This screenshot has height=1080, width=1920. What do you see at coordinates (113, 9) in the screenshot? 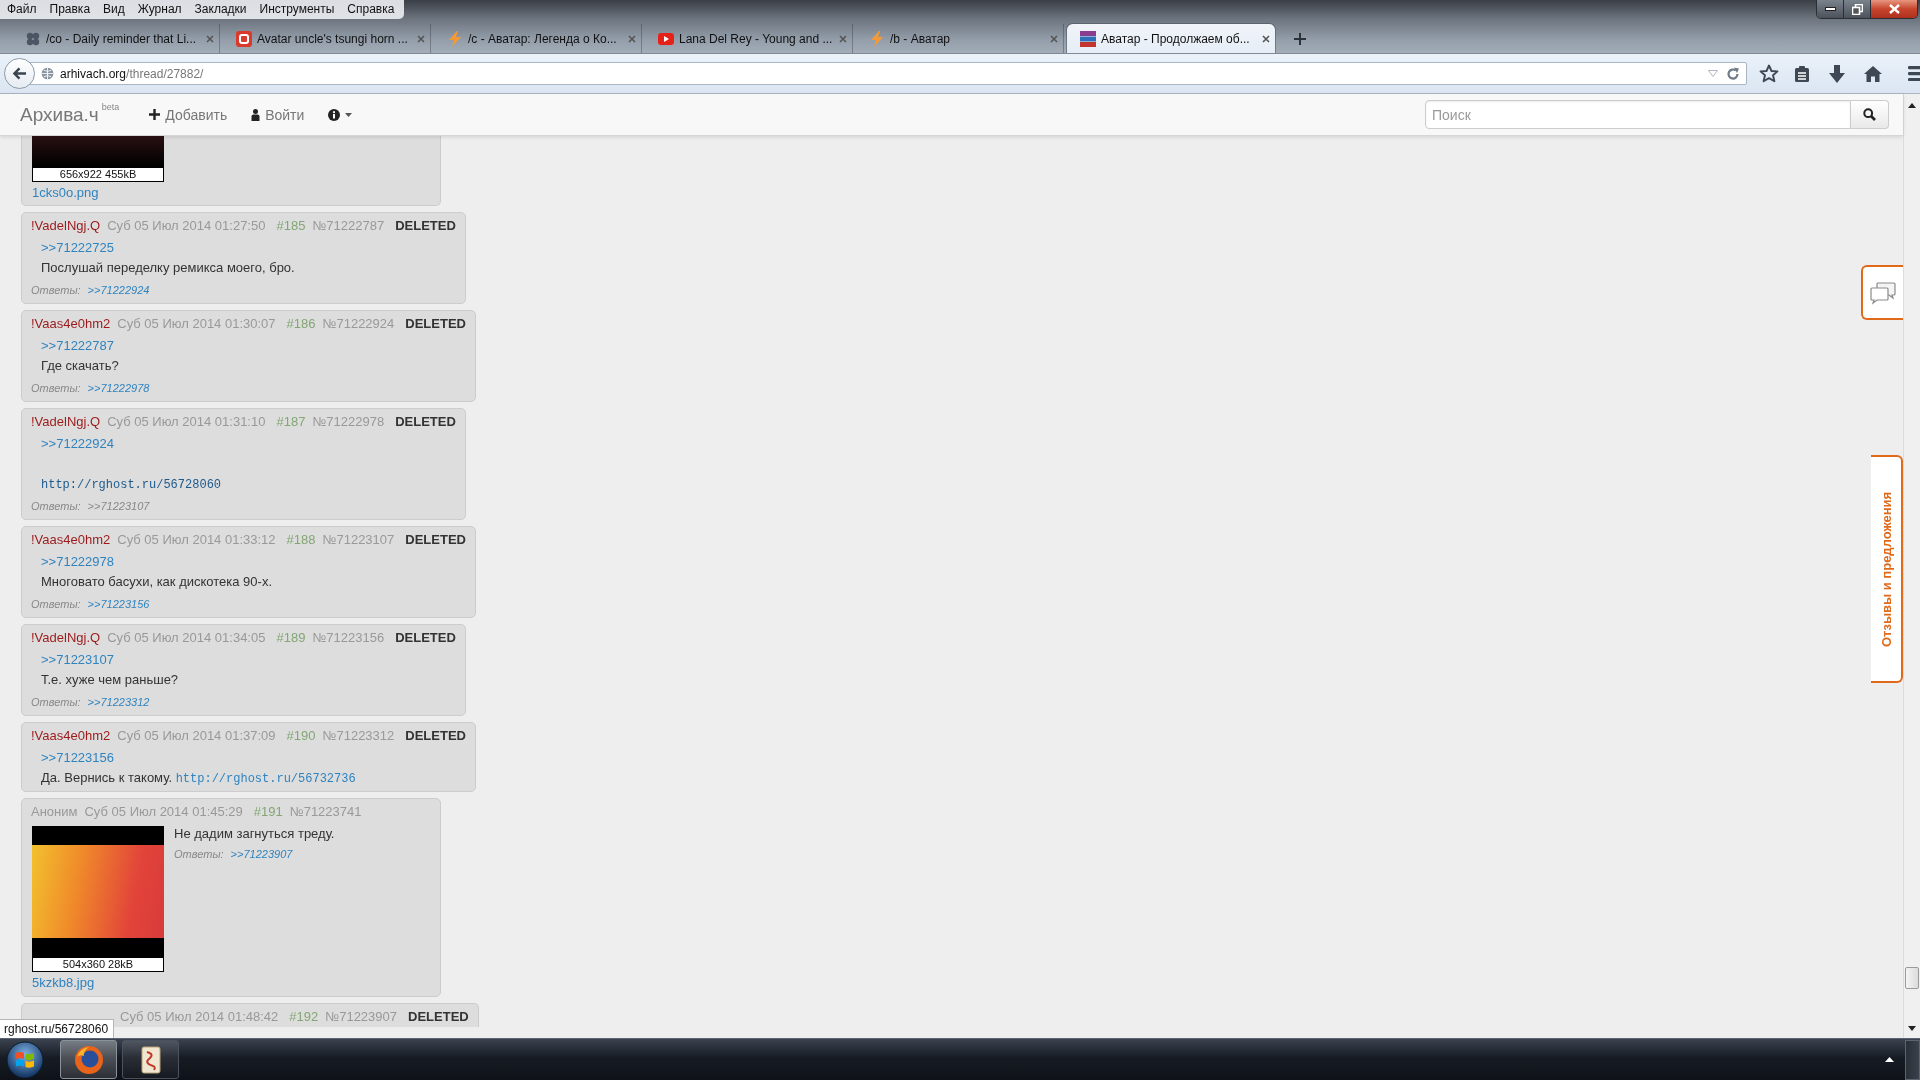
I see `menu-item: Вид` at bounding box center [113, 9].